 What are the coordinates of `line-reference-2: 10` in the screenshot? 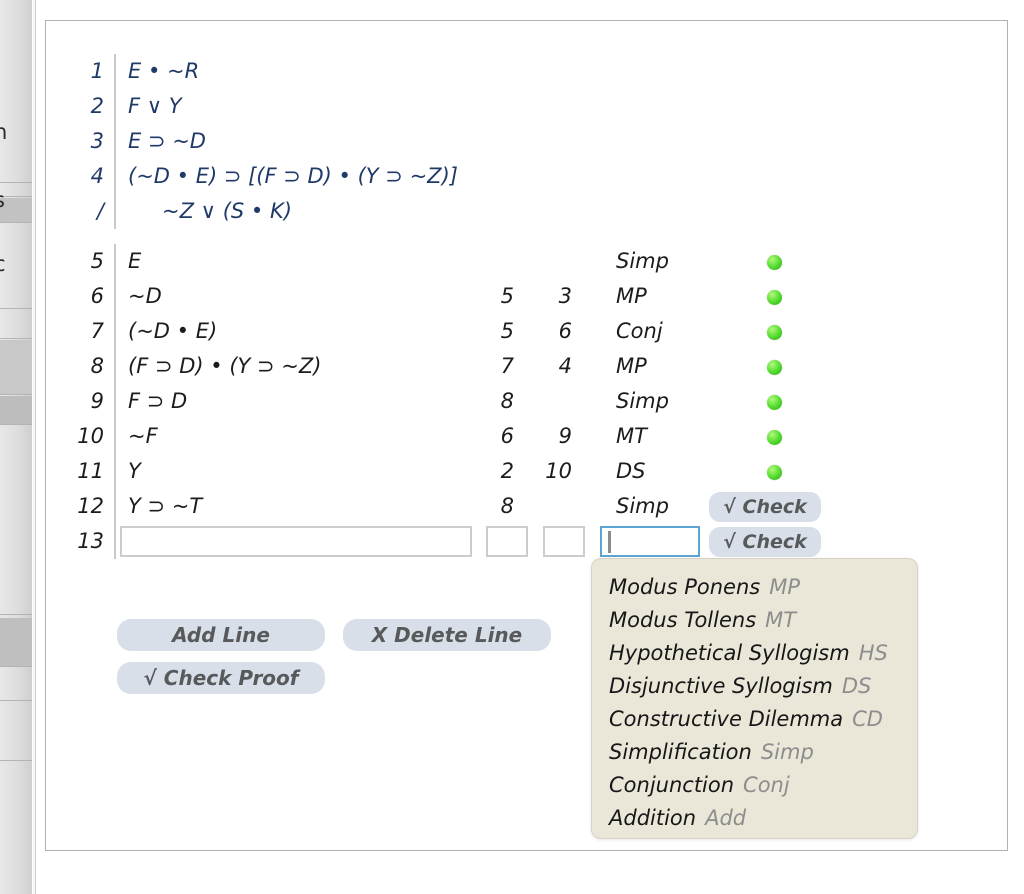 It's located at (558, 471).